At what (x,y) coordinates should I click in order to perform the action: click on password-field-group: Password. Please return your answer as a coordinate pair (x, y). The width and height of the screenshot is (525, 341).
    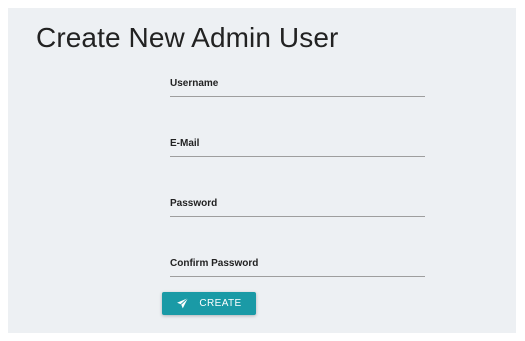
    Looking at the image, I should click on (297, 218).